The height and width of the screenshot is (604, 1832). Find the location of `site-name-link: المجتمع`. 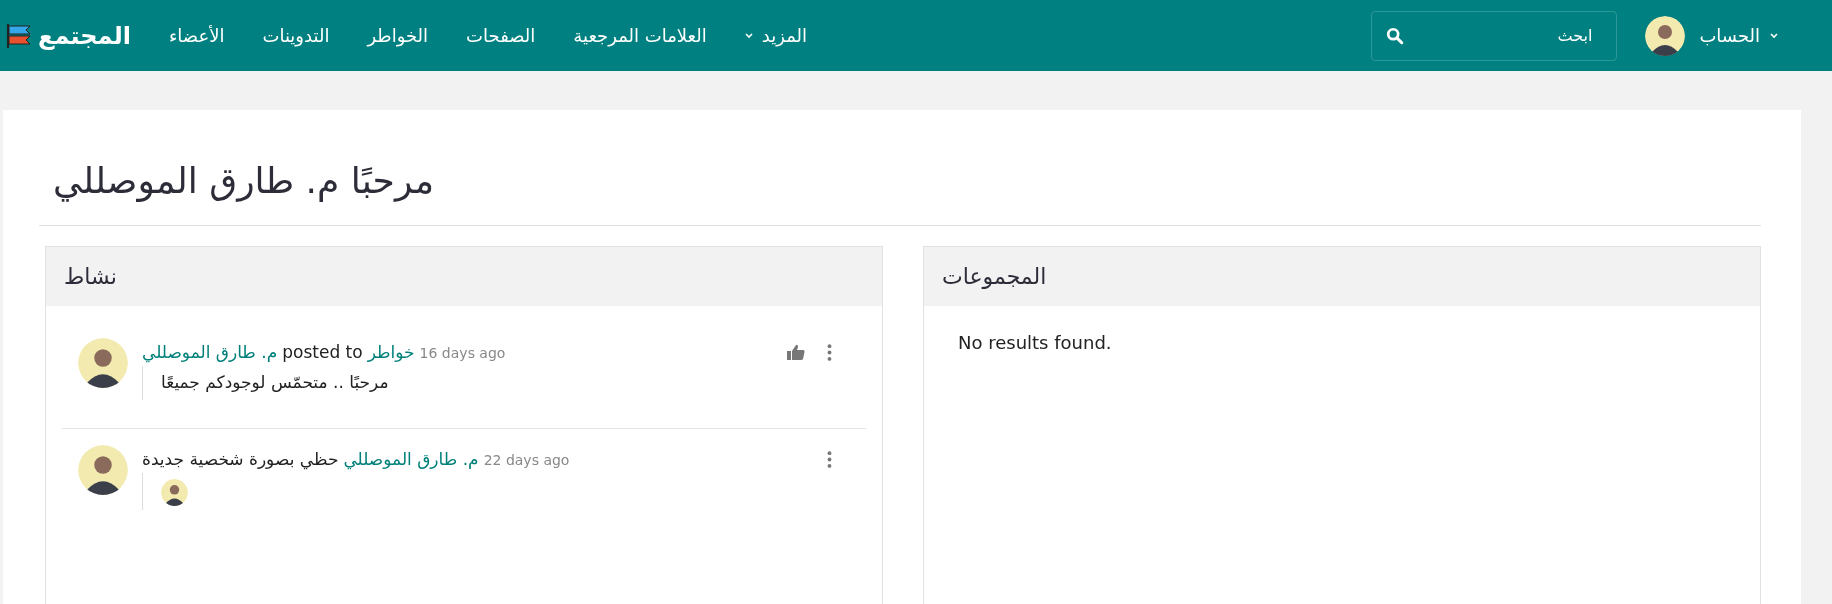

site-name-link: المجتمع is located at coordinates (84, 35).